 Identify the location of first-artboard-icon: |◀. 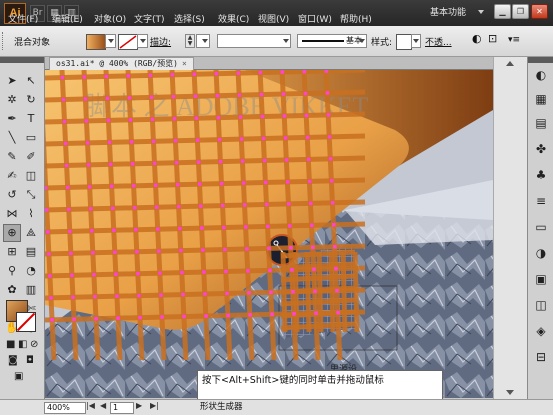
(90, 405).